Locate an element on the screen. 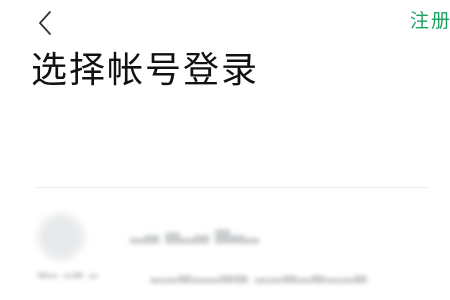 This screenshot has height=300, width=450. chevron-left-icon is located at coordinates (45, 23).